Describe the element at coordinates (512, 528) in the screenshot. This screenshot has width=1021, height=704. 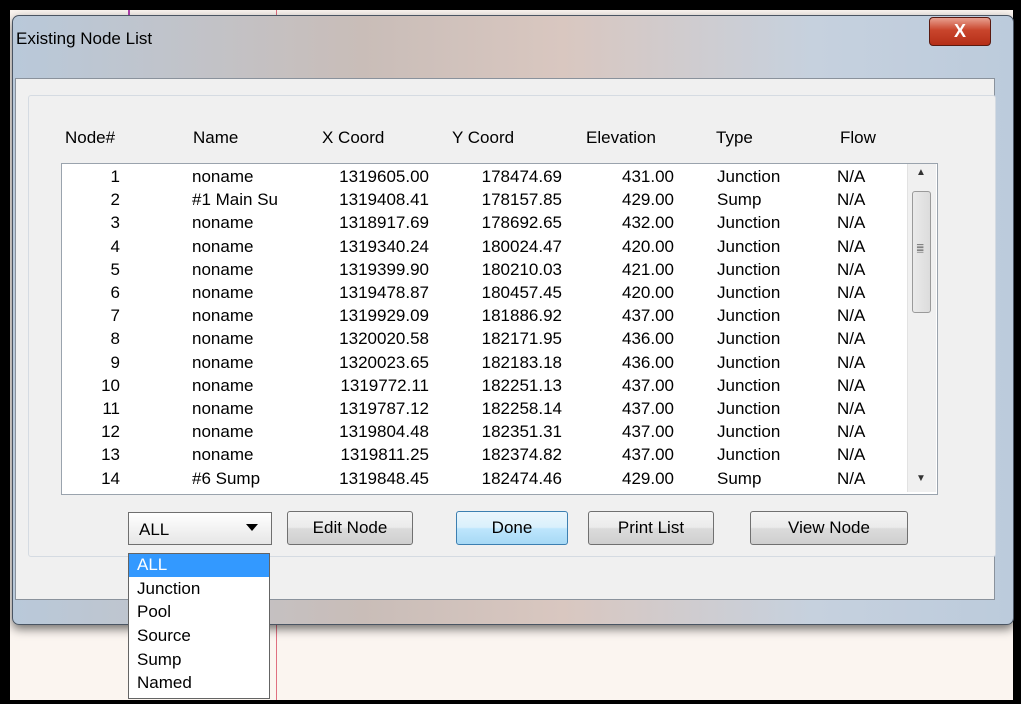
I see `done-button: Done` at that location.